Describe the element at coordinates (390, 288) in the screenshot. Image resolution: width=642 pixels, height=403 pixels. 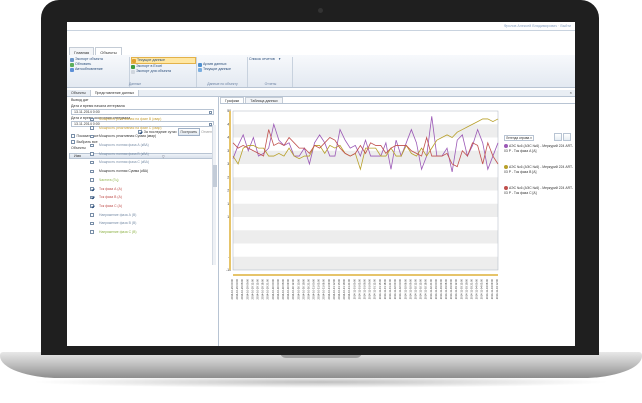
I see `x-tick-label: 2014-11-01 21:00` at that location.